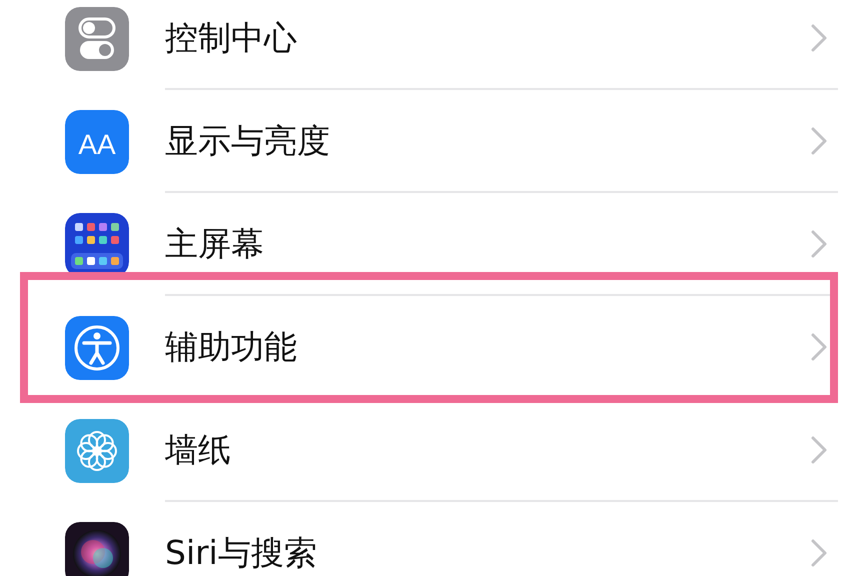 The height and width of the screenshot is (576, 862). I want to click on setting-label: 显示与亮度, so click(248, 141).